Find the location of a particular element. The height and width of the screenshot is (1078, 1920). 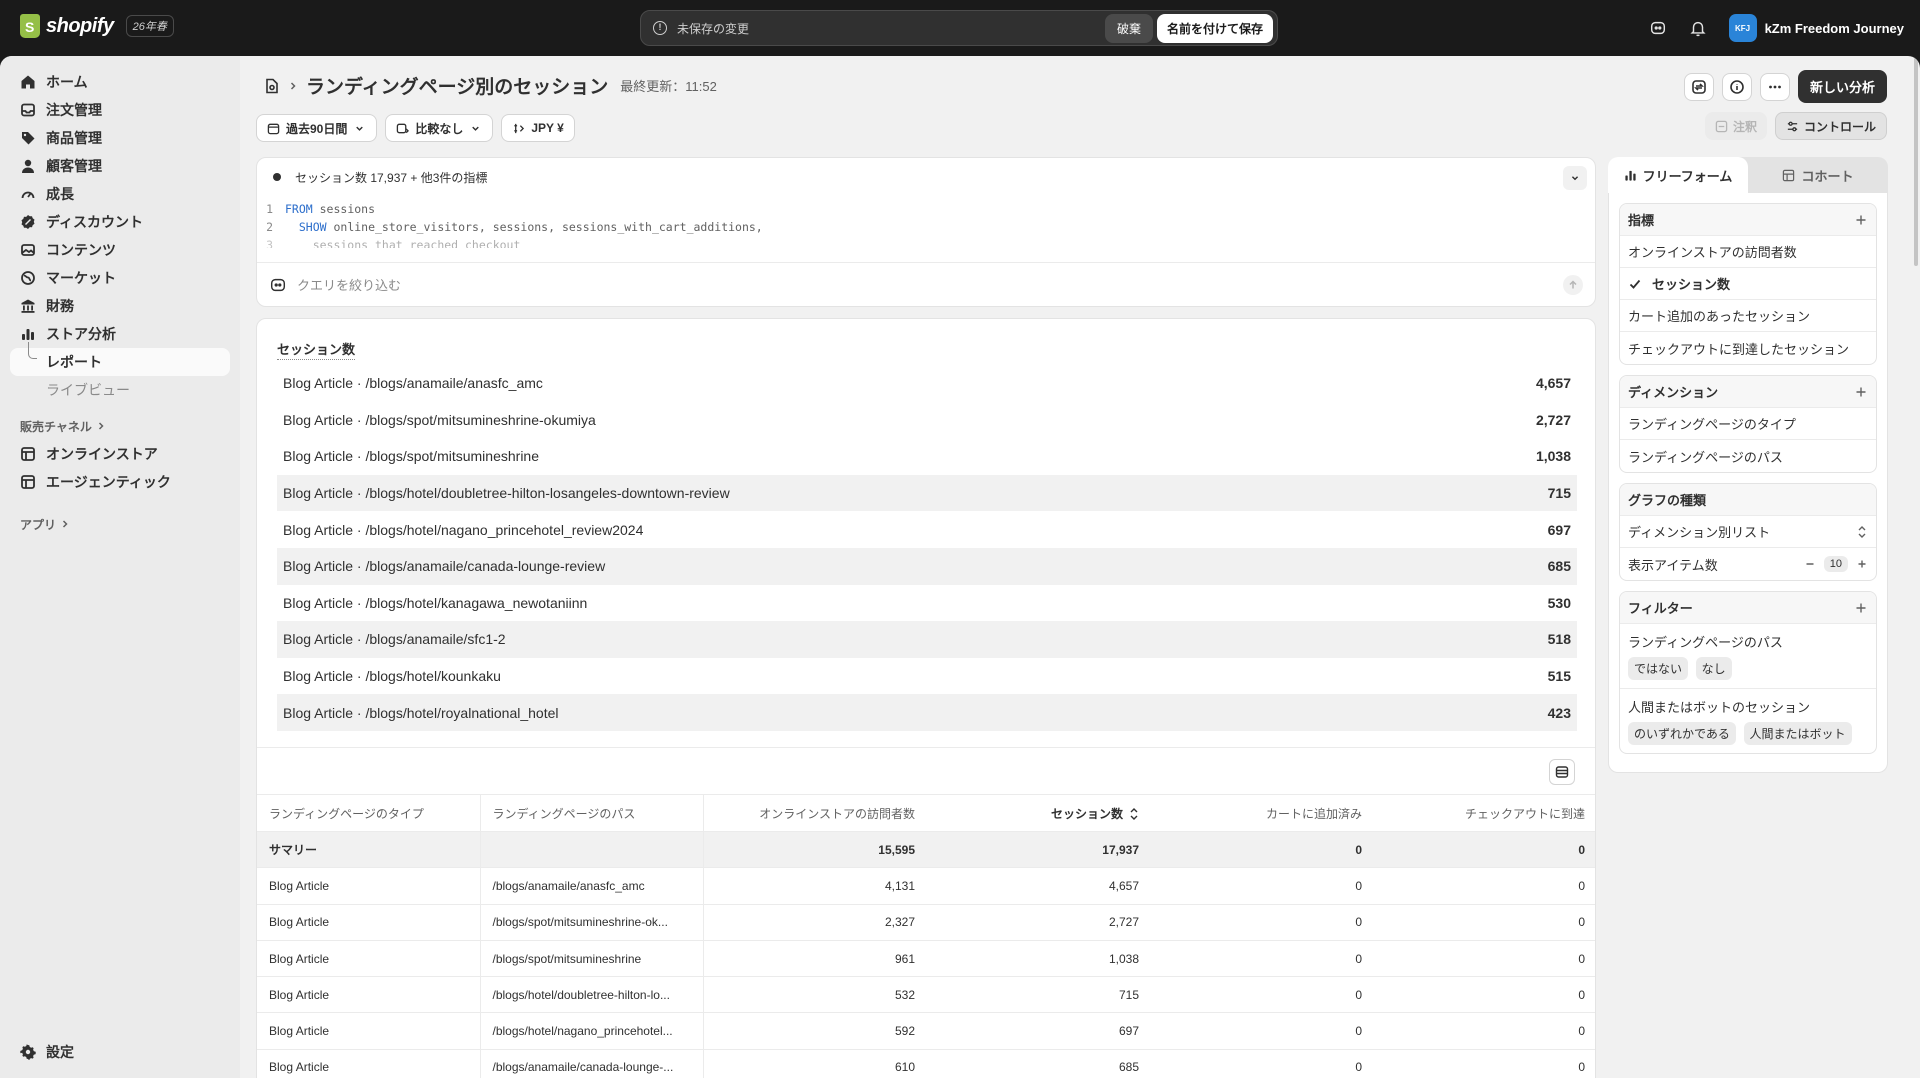

dimension-item: ランディングページのパス is located at coordinates (1748, 456).